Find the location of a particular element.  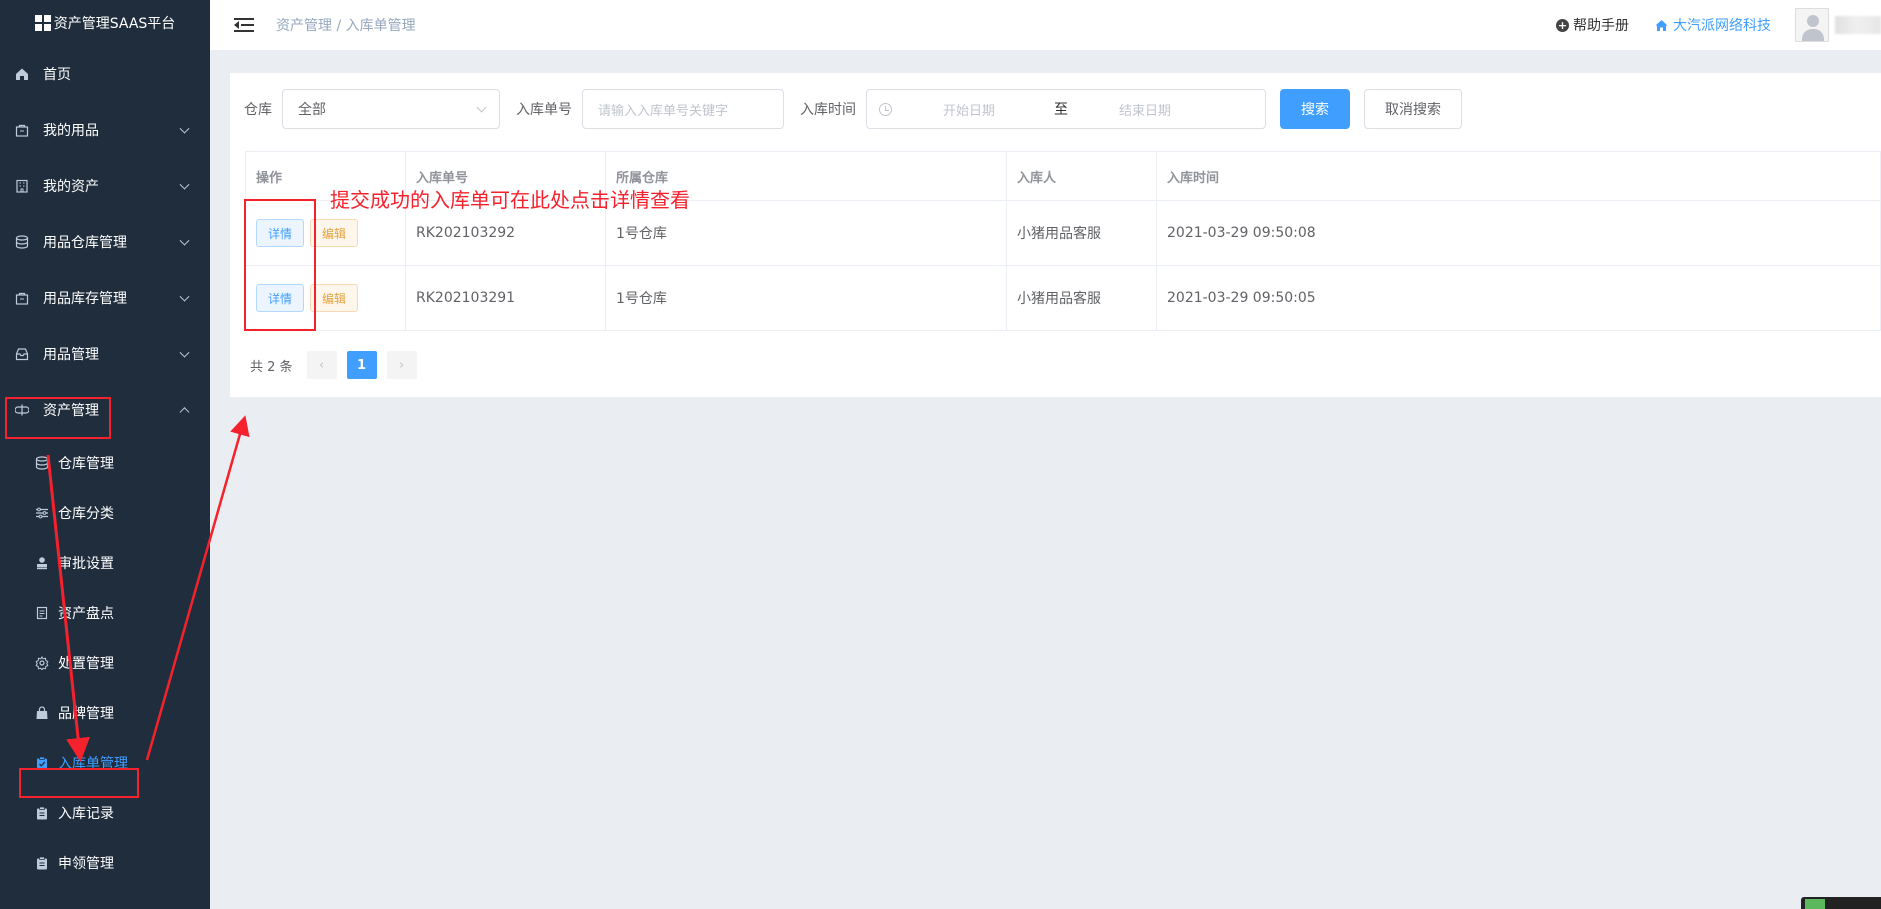

sidebar-subitem-label: 品牌管理 is located at coordinates (86, 714).